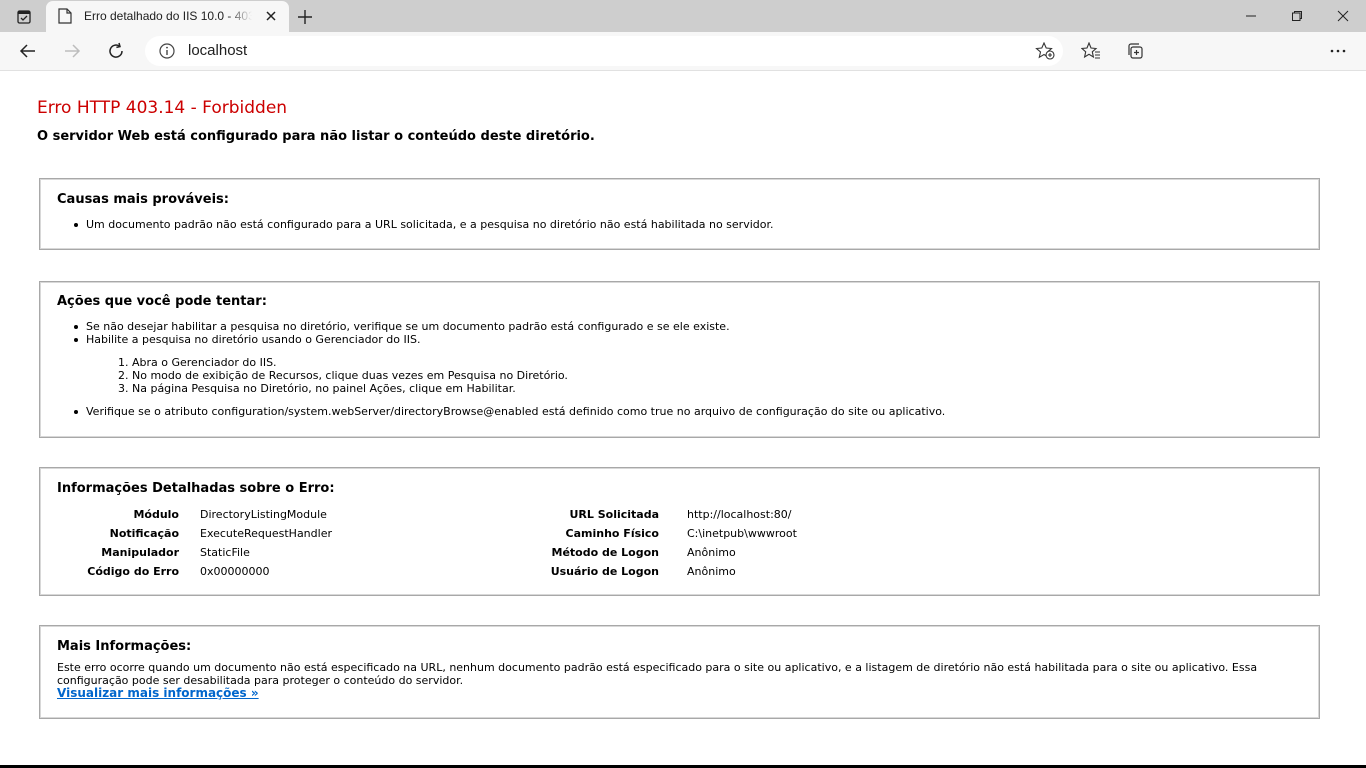 Image resolution: width=1366 pixels, height=768 pixels. What do you see at coordinates (643, 552) in the screenshot?
I see `detail-row: Método de Logon Anônimo` at bounding box center [643, 552].